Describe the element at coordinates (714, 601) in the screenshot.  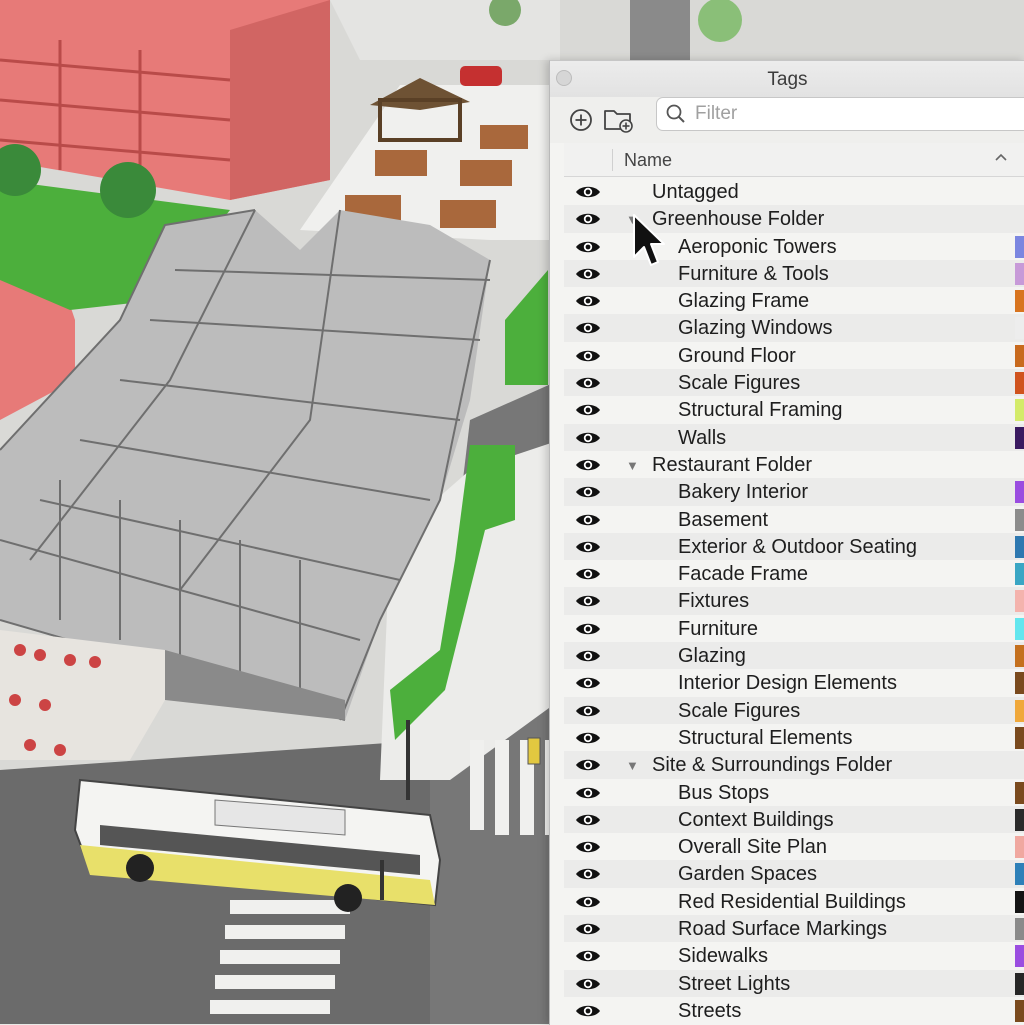
I see `tag-label: Fixtures` at that location.